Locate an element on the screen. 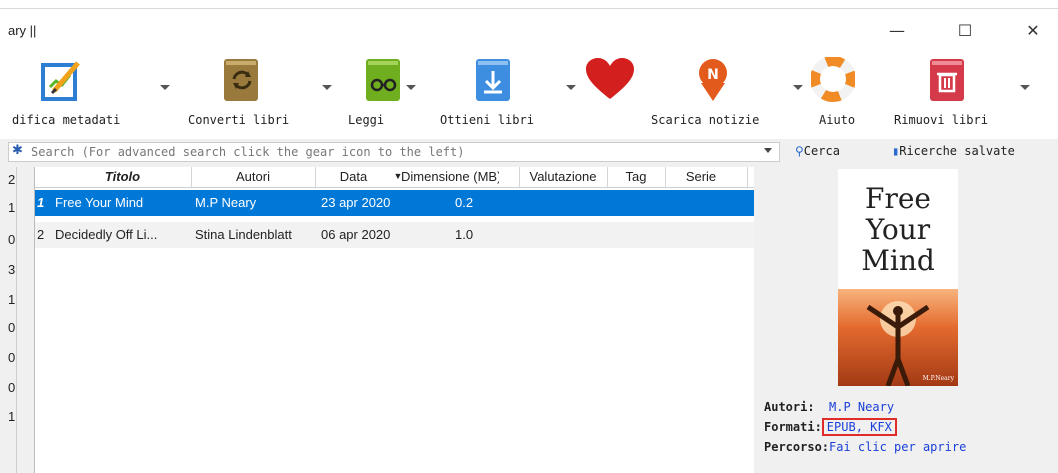 This screenshot has height=473, width=1058. book-cover: Free Your Mind M.P.Neary is located at coordinates (898, 278).